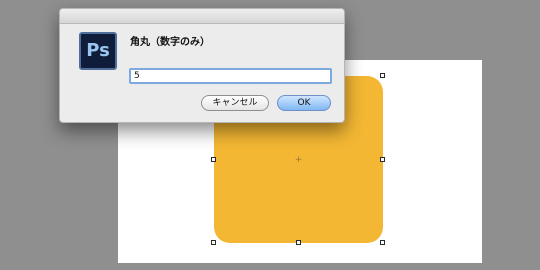  What do you see at coordinates (213, 159) in the screenshot?
I see `selection-handle-middle-left` at bounding box center [213, 159].